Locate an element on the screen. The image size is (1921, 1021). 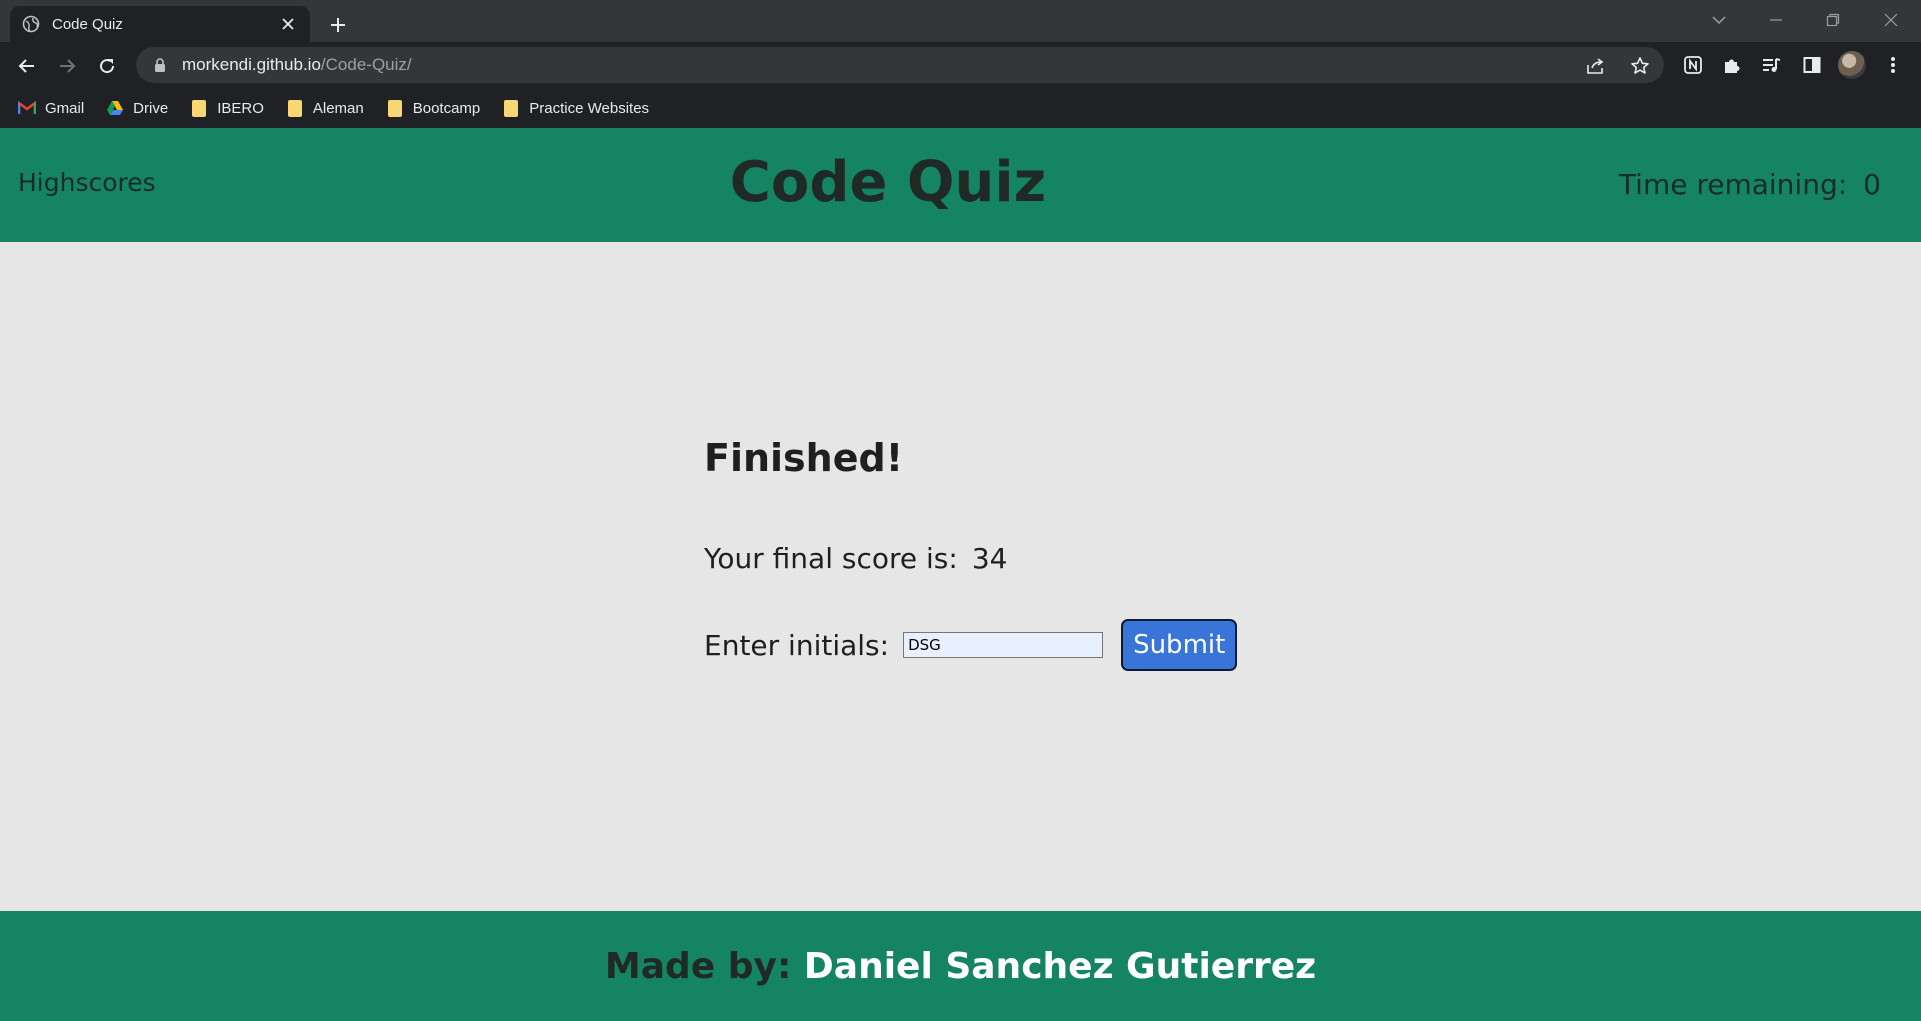
address-bar: morkendi.github.io/Code-Quiz/ is located at coordinates (900, 65).